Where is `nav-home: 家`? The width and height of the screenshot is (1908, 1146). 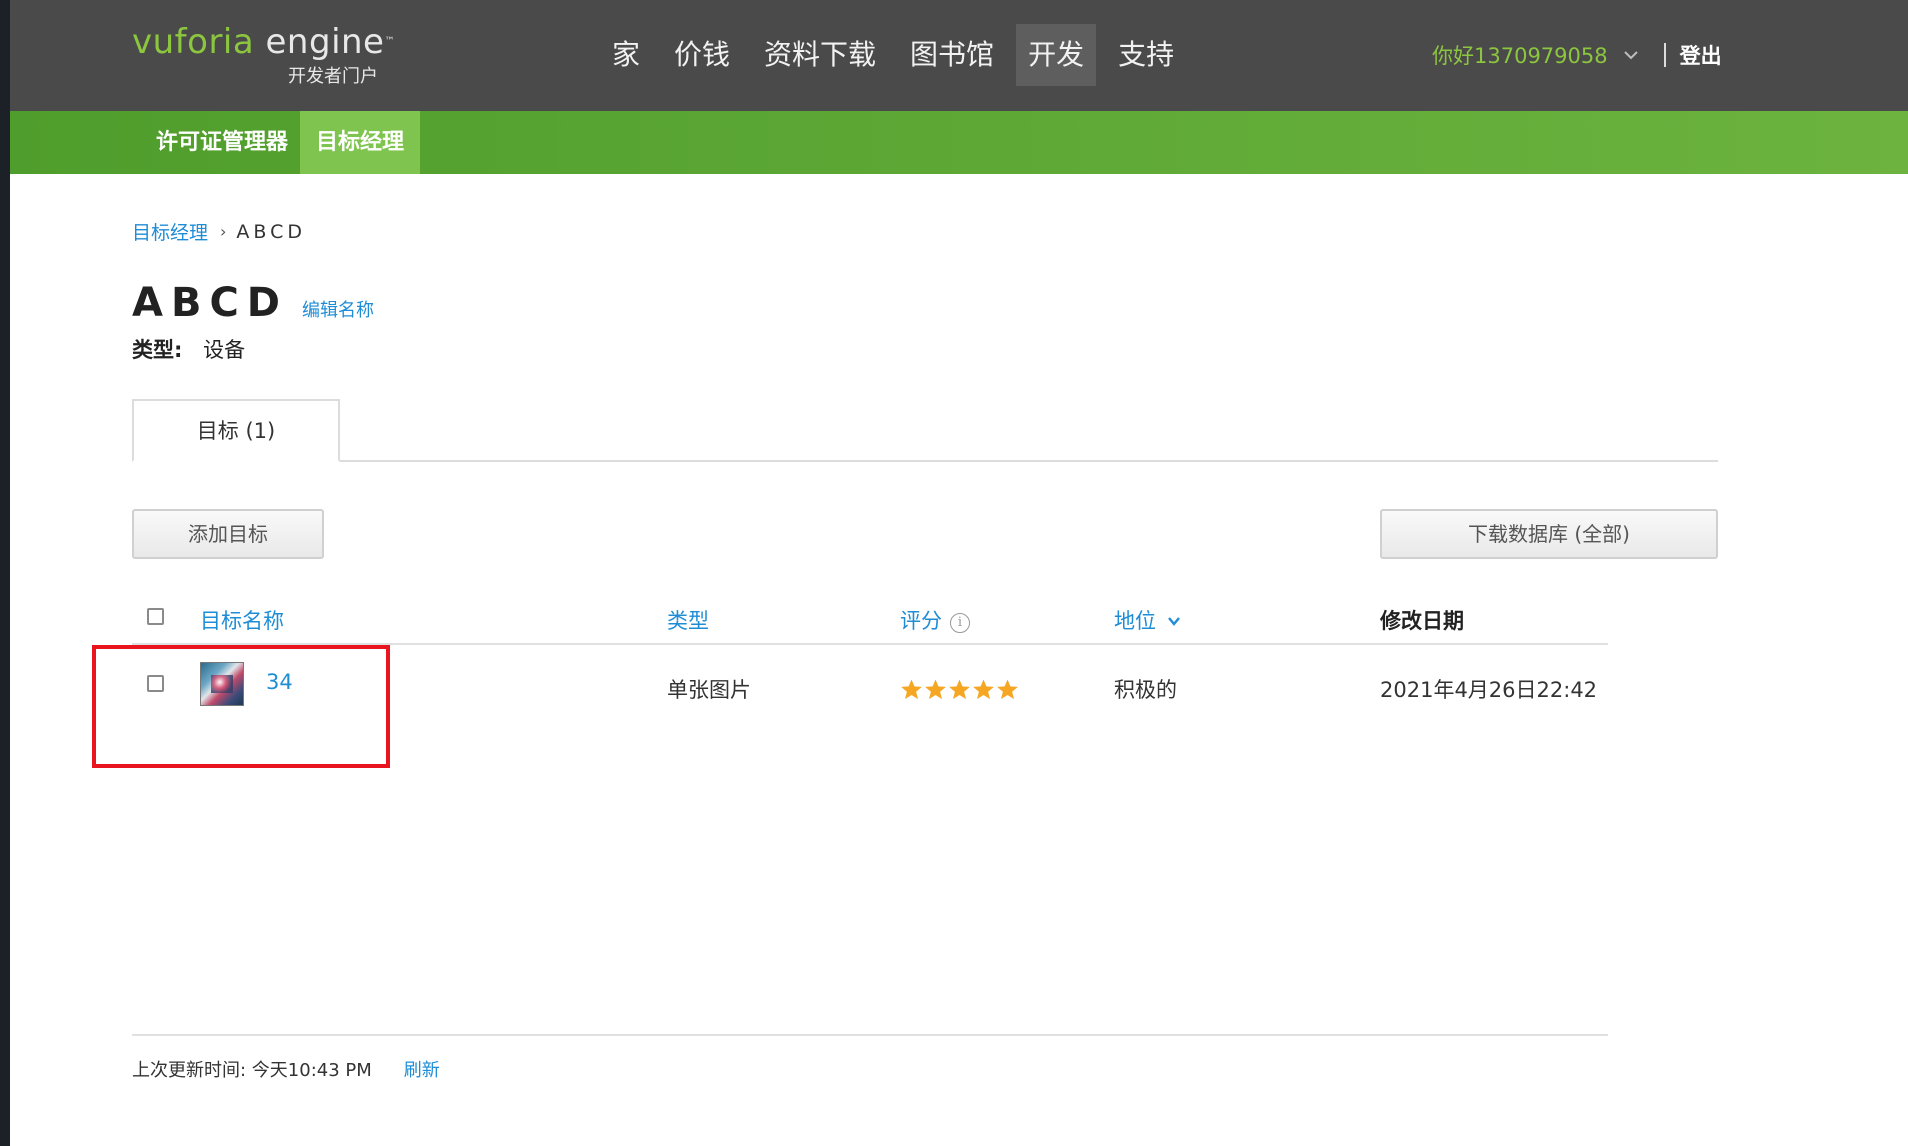
nav-home: 家 is located at coordinates (626, 55).